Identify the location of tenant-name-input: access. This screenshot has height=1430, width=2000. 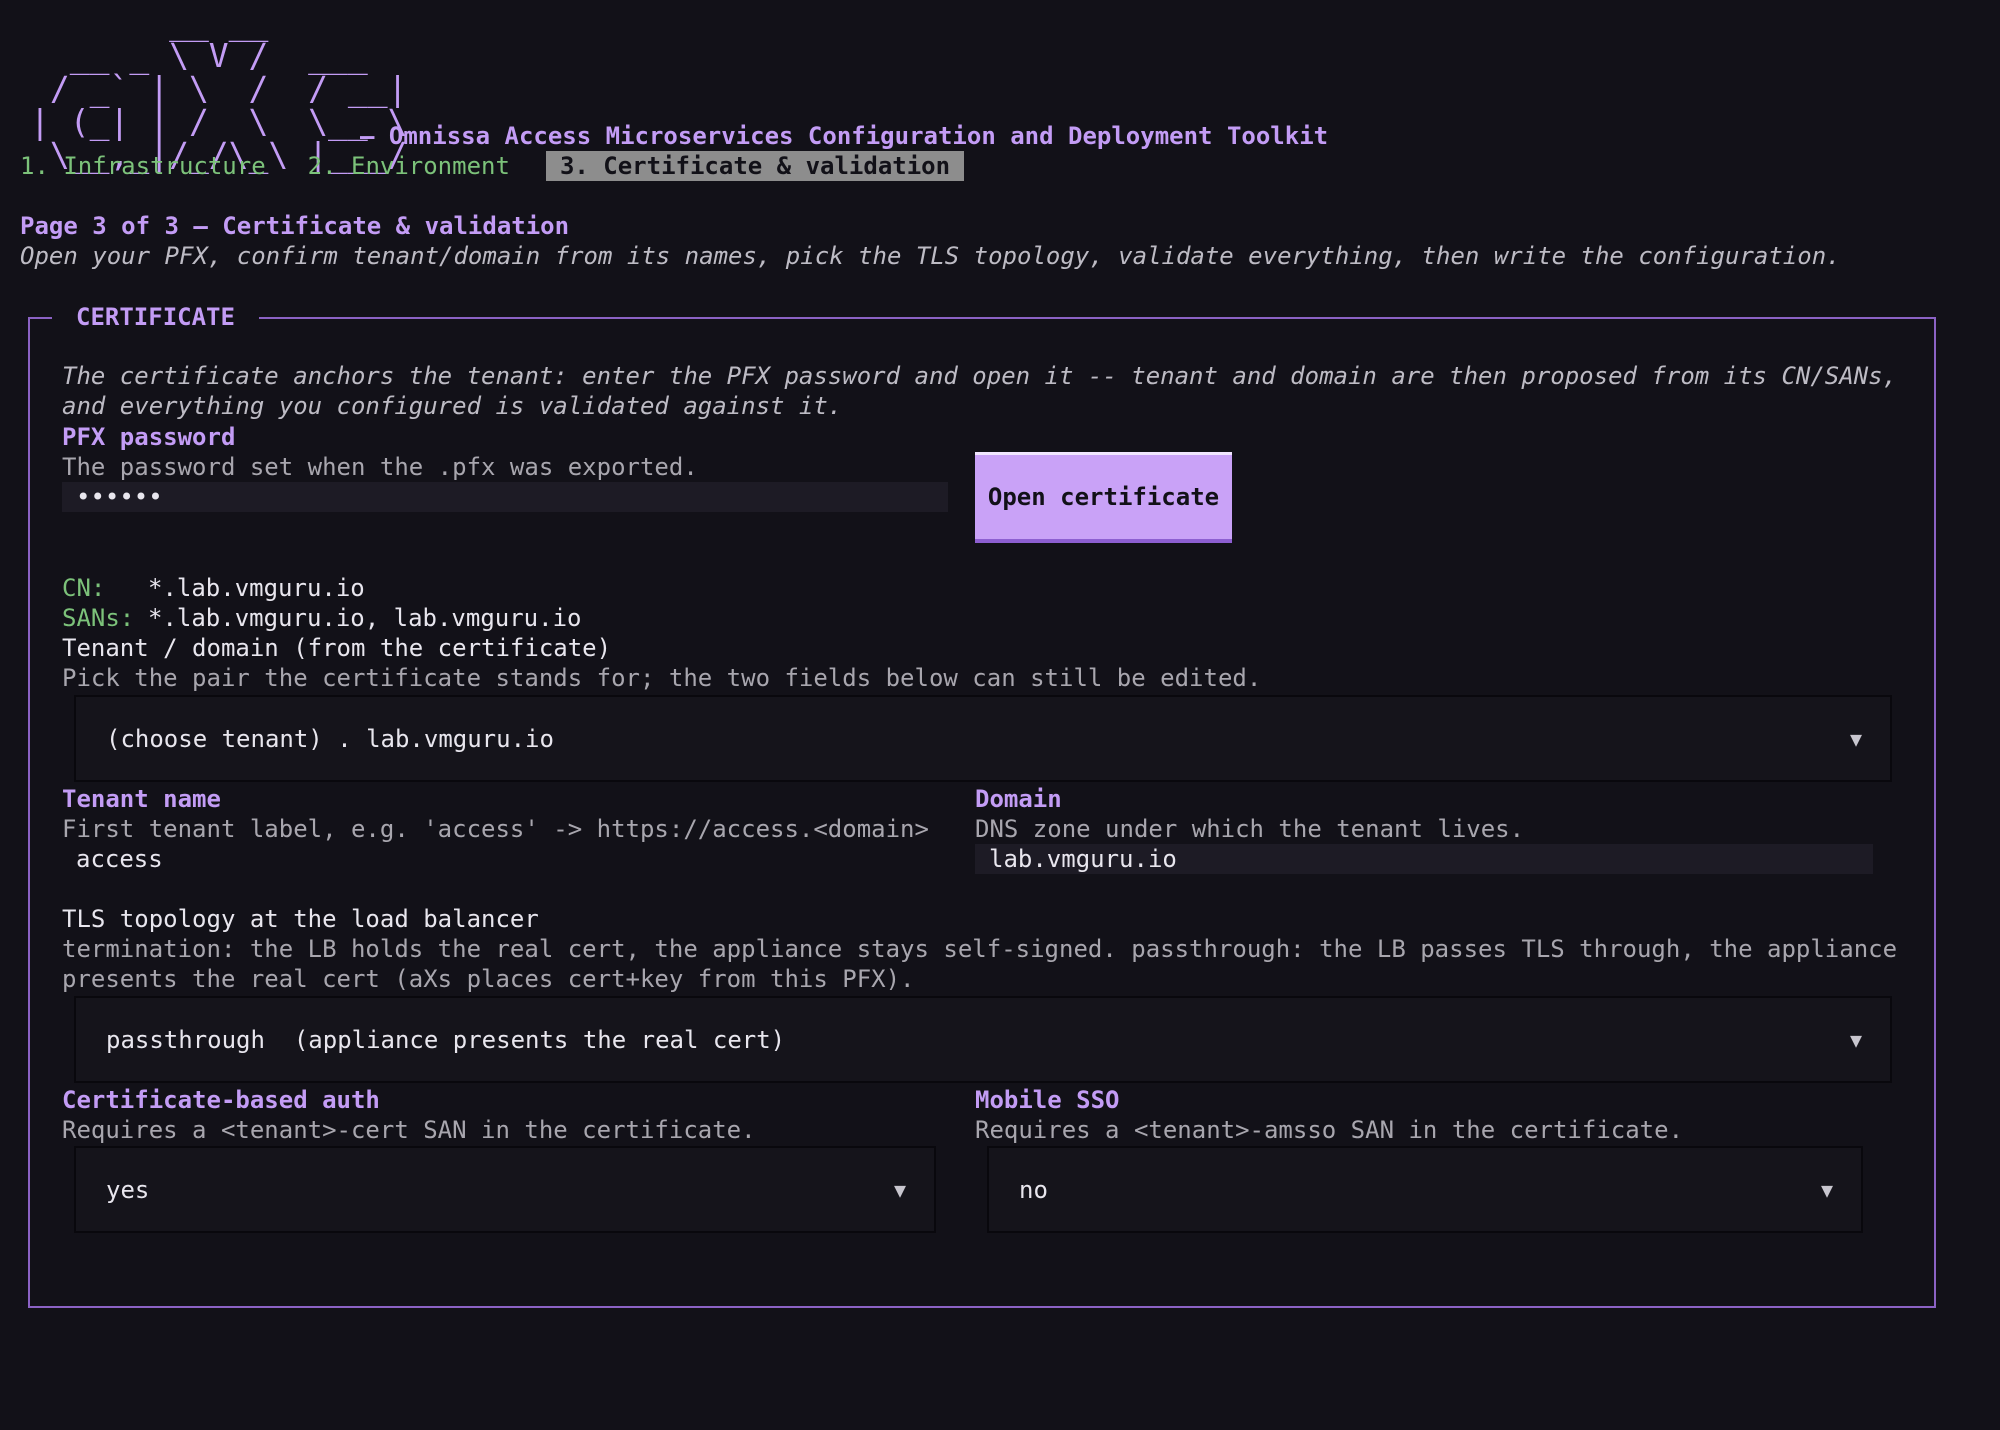
(119, 859).